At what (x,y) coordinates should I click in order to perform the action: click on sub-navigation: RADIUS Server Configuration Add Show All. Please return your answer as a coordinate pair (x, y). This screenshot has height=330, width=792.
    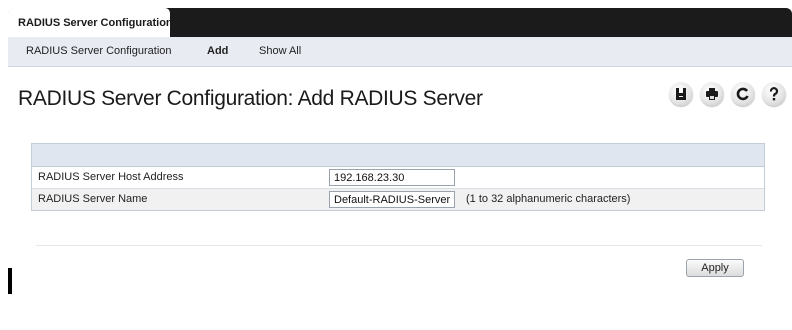
    Looking at the image, I should click on (400, 52).